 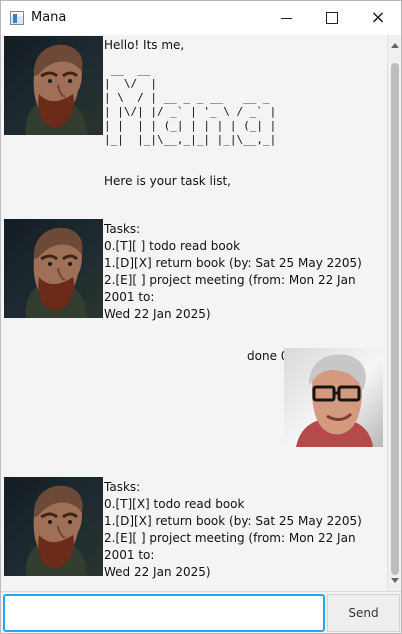 What do you see at coordinates (144, 45) in the screenshot?
I see `bot-greeting-text: Hello! Its me,` at bounding box center [144, 45].